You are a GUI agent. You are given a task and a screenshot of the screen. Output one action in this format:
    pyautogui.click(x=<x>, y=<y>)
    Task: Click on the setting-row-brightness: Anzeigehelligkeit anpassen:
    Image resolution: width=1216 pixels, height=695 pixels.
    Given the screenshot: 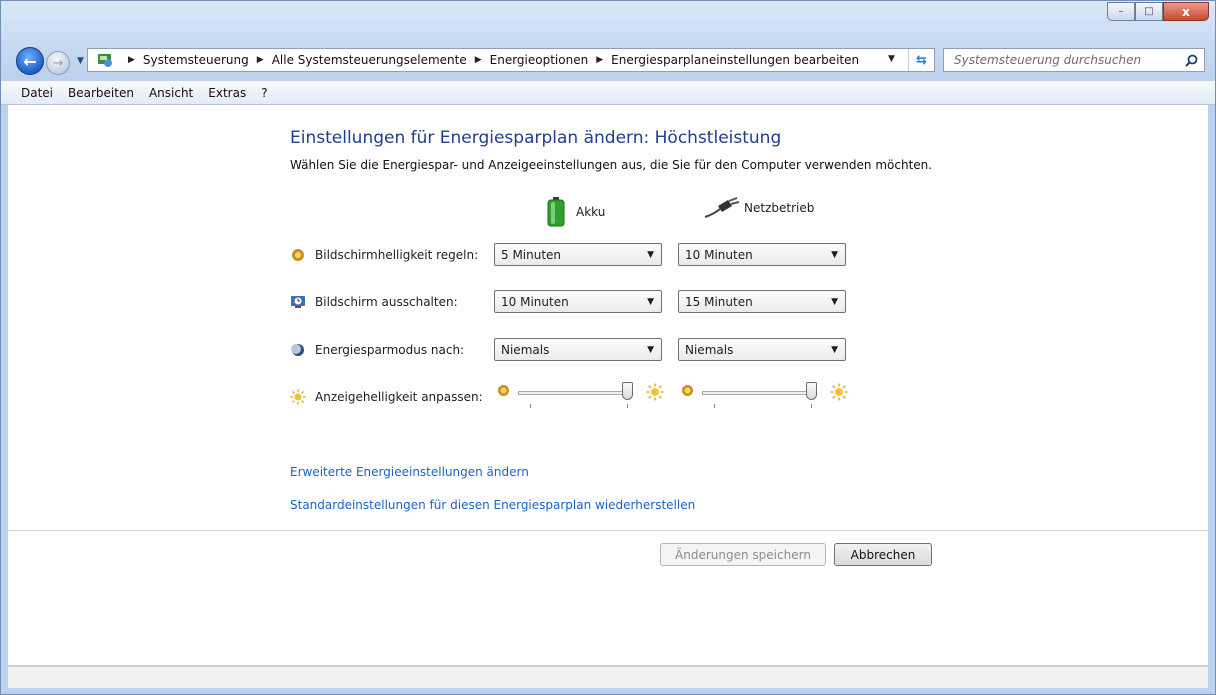 What is the action you would take?
    pyautogui.click(x=386, y=397)
    